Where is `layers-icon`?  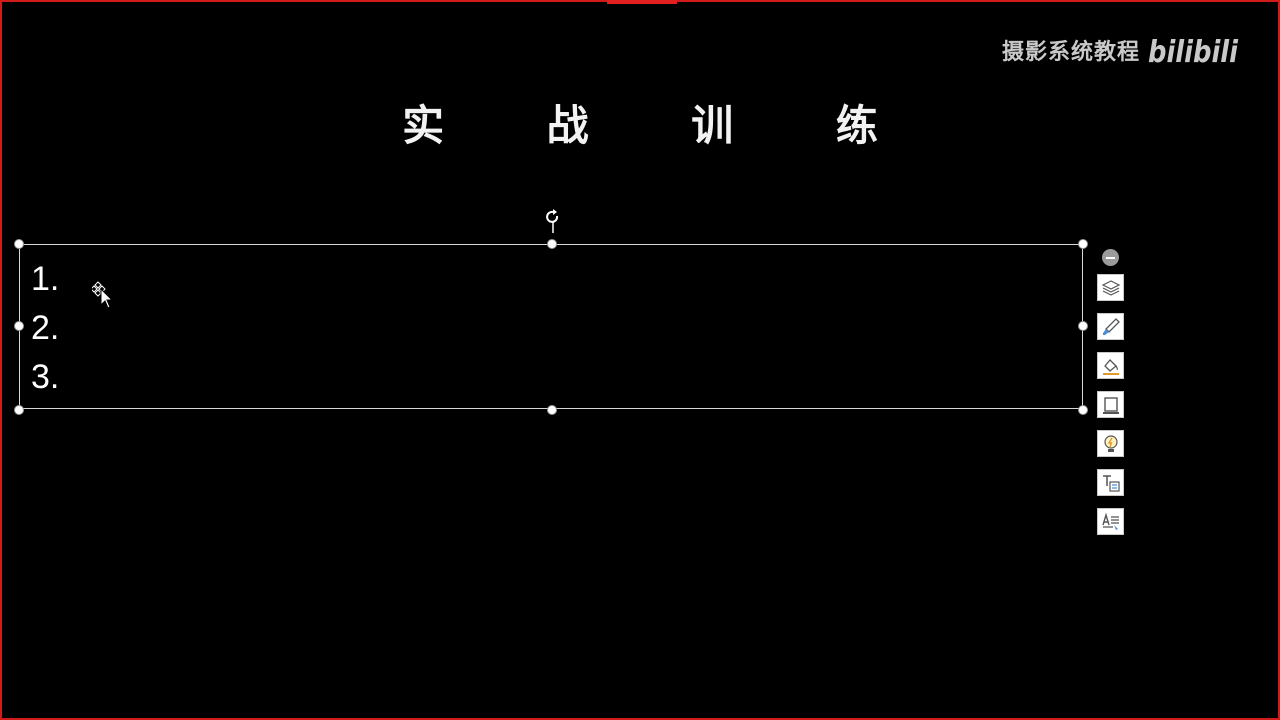 layers-icon is located at coordinates (1110, 287).